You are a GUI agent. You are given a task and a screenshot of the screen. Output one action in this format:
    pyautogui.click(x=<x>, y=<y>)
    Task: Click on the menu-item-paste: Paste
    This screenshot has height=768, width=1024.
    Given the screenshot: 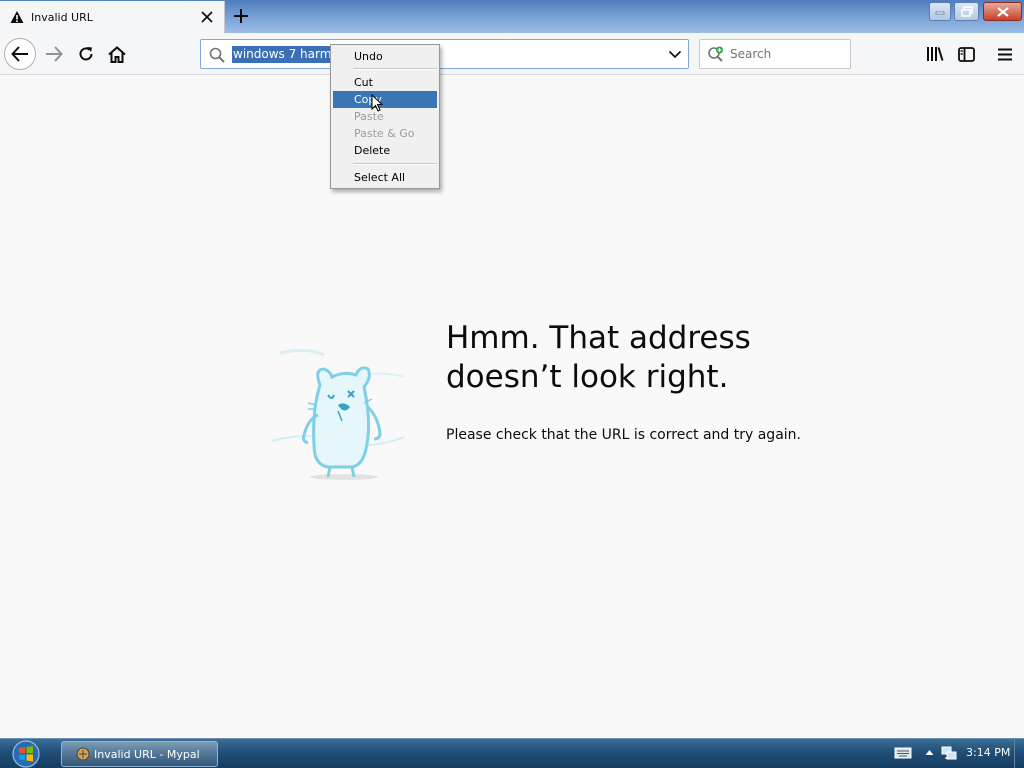 What is the action you would take?
    pyautogui.click(x=369, y=116)
    